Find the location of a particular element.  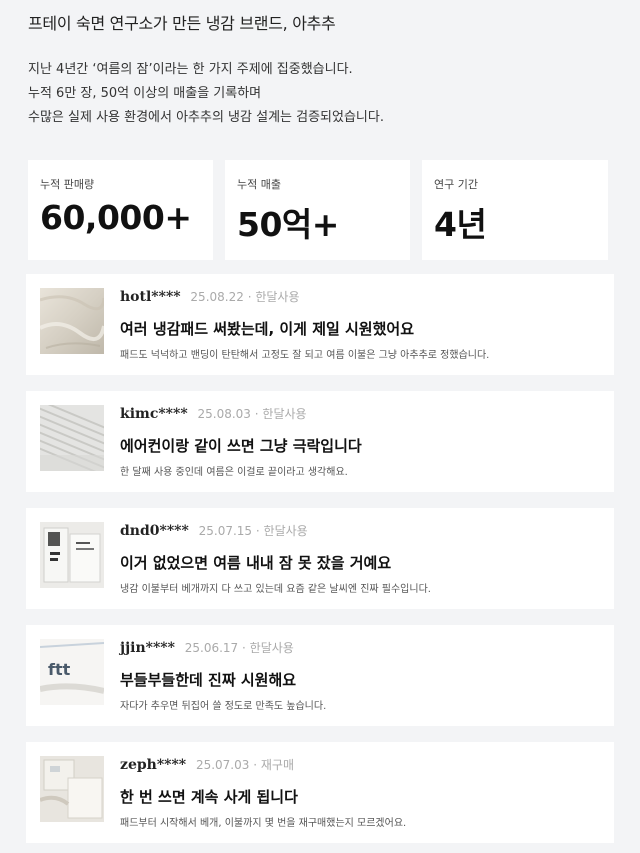

stat-value: 60,000+ is located at coordinates (116, 217).